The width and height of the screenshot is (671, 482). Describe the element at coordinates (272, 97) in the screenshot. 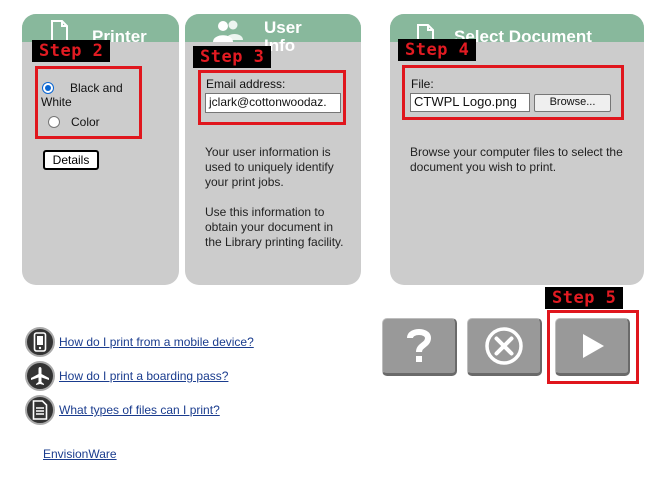

I see `step3-highlight` at that location.